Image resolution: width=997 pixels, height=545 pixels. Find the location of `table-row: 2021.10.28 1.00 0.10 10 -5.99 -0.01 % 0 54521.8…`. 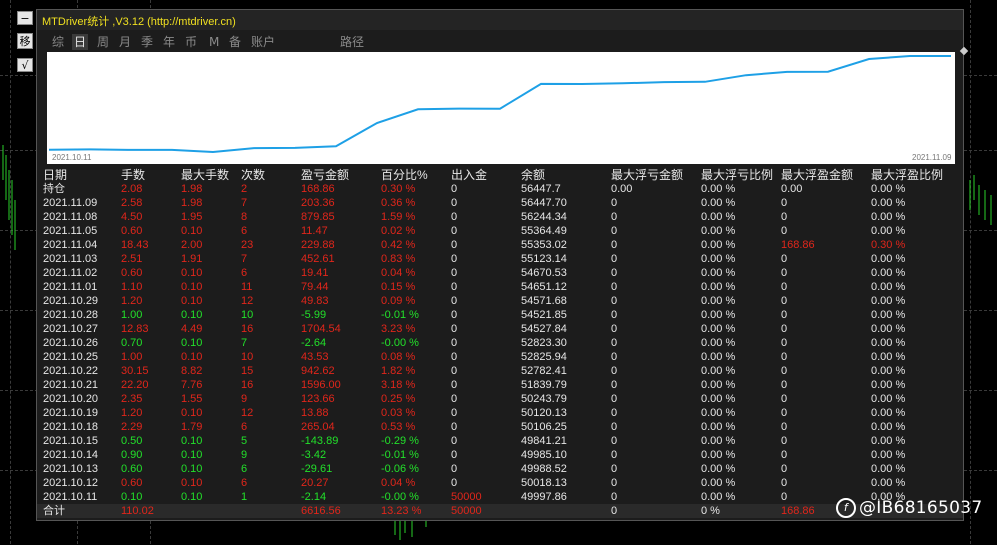

table-row: 2021.10.28 1.00 0.10 10 -5.99 -0.01 % 0 54521.8… is located at coordinates (500, 315).